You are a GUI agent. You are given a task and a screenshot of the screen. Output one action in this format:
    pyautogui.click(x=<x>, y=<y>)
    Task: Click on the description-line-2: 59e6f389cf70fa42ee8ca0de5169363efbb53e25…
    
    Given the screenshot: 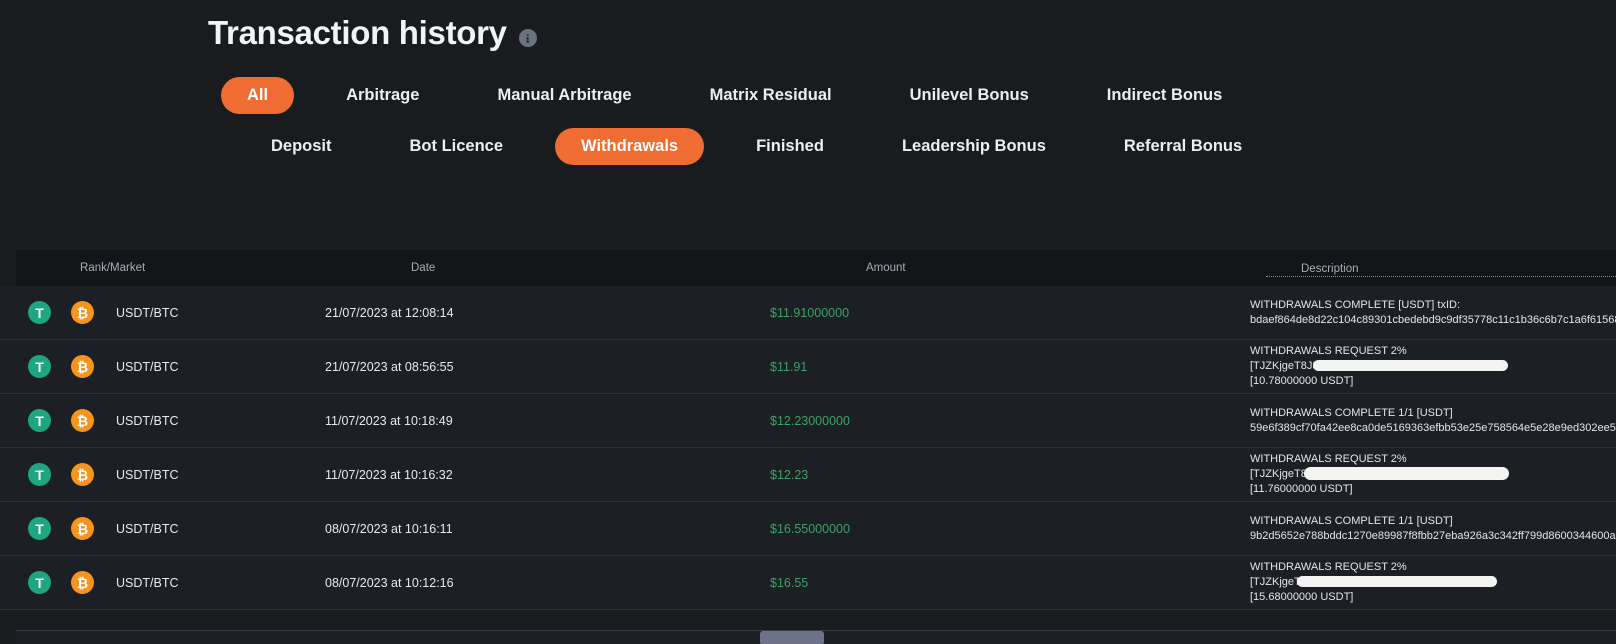 What is the action you would take?
    pyautogui.click(x=1433, y=427)
    